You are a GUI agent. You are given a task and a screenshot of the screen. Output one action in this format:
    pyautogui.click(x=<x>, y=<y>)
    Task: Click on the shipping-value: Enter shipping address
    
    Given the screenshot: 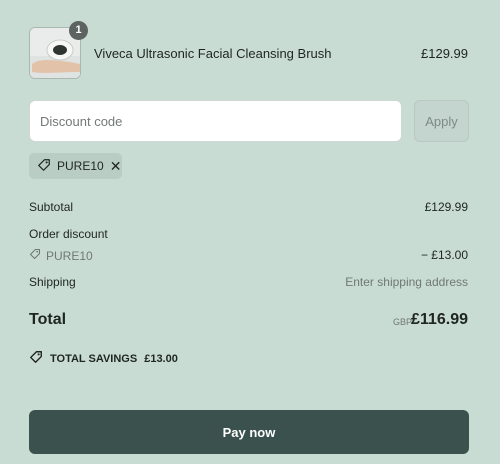 What is the action you would take?
    pyautogui.click(x=406, y=282)
    